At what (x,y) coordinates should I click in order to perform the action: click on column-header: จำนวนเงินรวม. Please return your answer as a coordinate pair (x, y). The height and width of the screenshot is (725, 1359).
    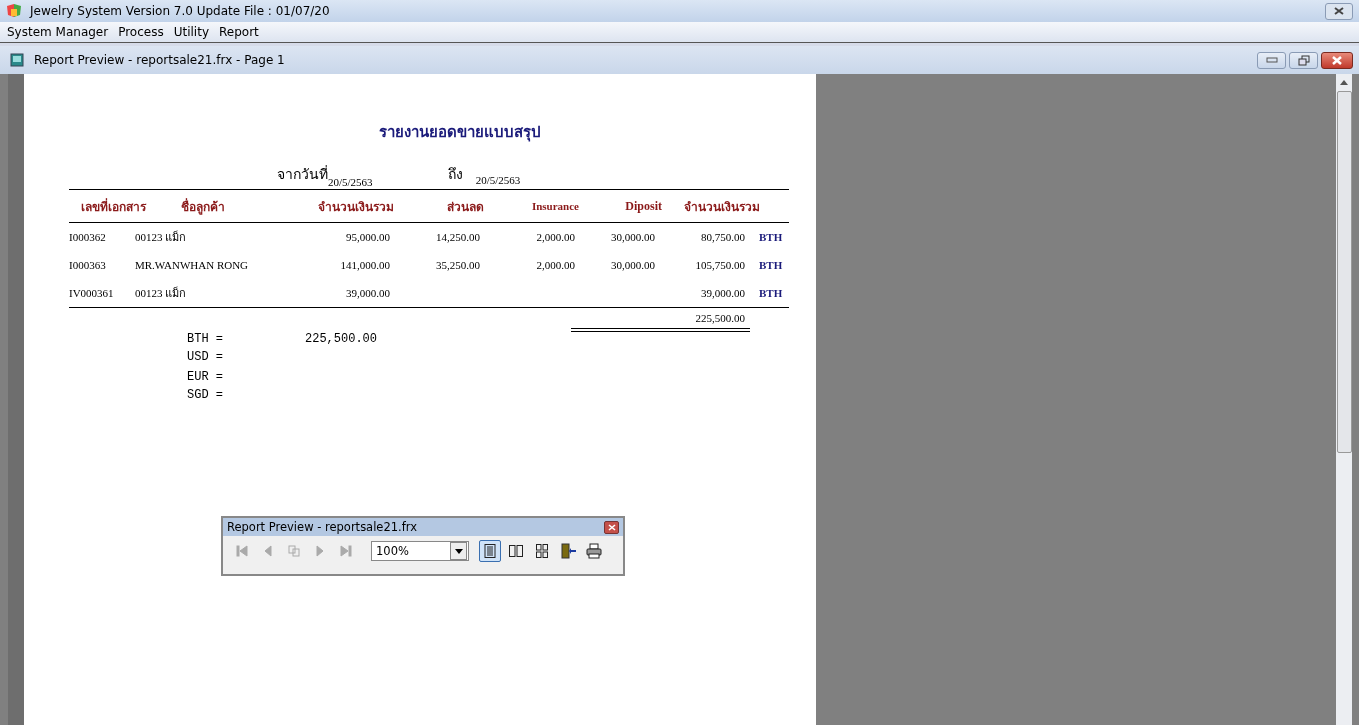
    Looking at the image, I should click on (356, 207).